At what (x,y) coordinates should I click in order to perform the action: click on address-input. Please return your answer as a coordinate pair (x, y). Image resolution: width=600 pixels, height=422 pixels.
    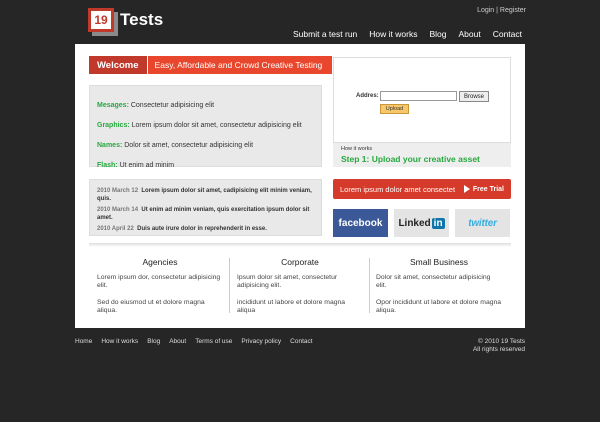
    Looking at the image, I should click on (418, 96).